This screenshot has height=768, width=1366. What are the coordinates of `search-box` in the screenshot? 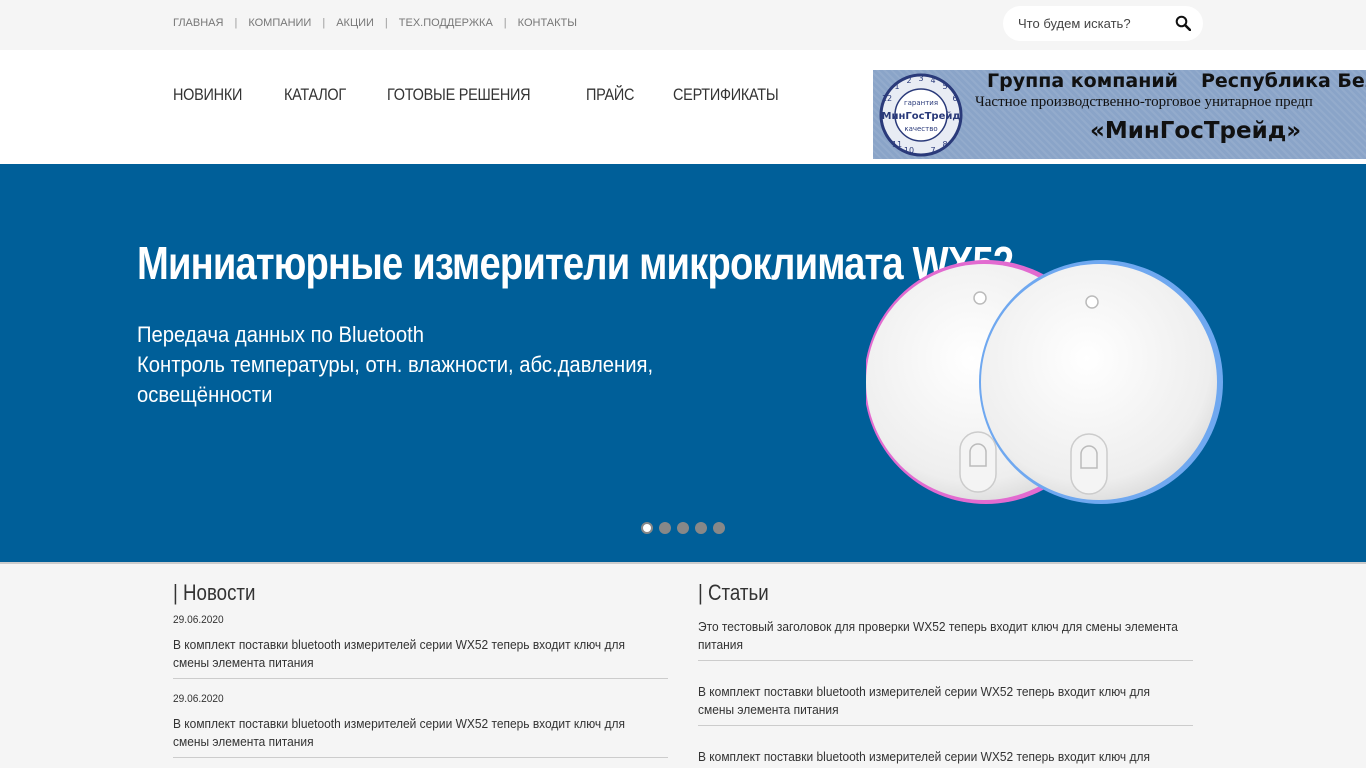 It's located at (1103, 23).